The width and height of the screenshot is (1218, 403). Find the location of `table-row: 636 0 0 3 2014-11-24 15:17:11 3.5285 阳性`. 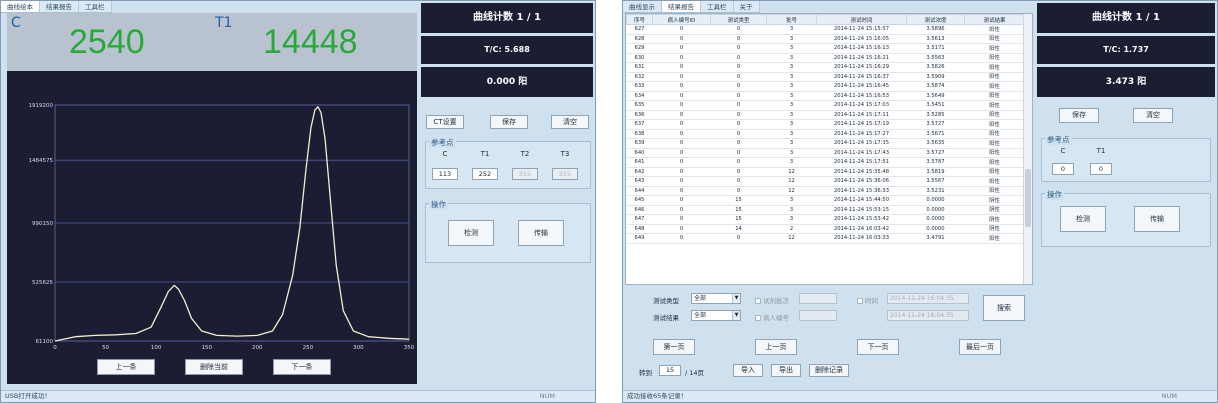

table-row: 636 0 0 3 2014-11-24 15:17:11 3.5285 阳性 is located at coordinates (825, 115).